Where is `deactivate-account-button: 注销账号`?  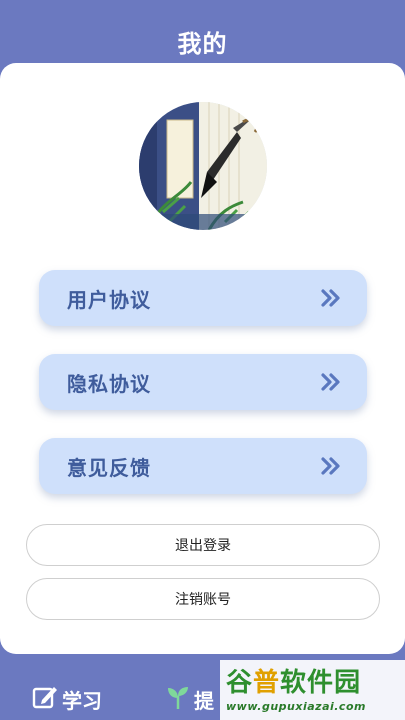 deactivate-account-button: 注销账号 is located at coordinates (203, 599).